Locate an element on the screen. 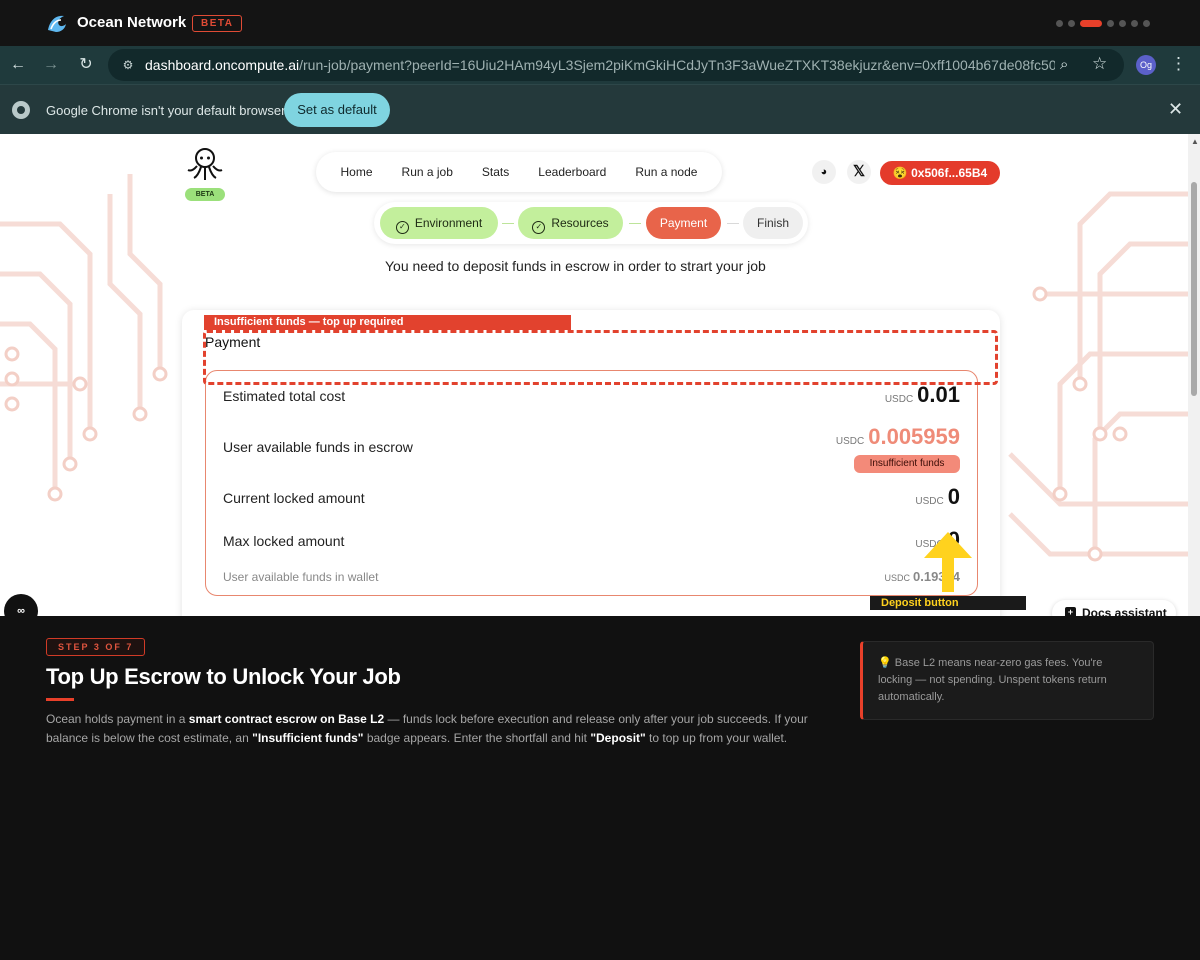 The height and width of the screenshot is (960, 1200). scroll-up-icon: ▲ is located at coordinates (1195, 141).